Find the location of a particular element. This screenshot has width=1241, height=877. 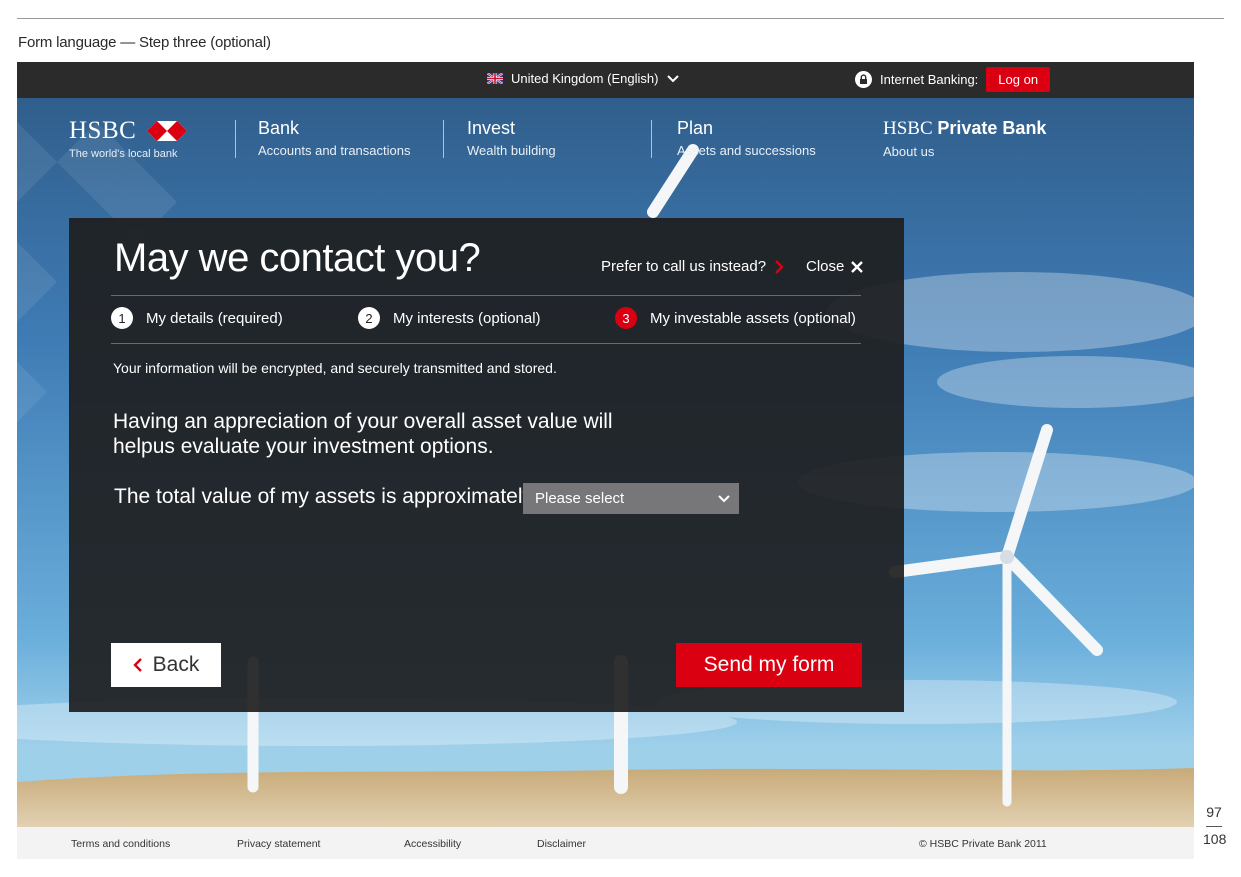

send-form-button: Send my form is located at coordinates (769, 665).